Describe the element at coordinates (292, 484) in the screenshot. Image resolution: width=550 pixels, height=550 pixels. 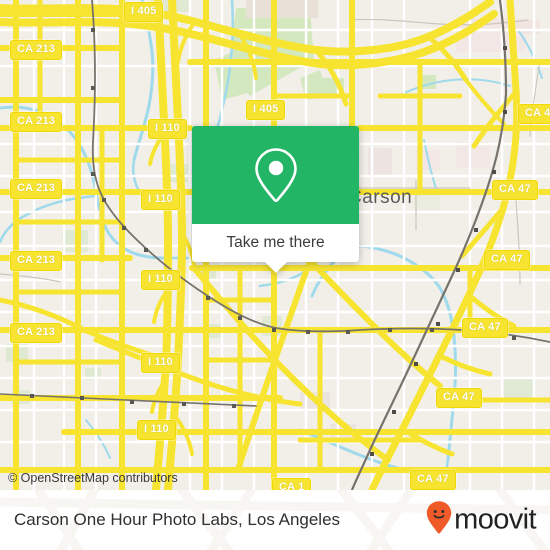
I see `road-shield-ca1: CA 1` at that location.